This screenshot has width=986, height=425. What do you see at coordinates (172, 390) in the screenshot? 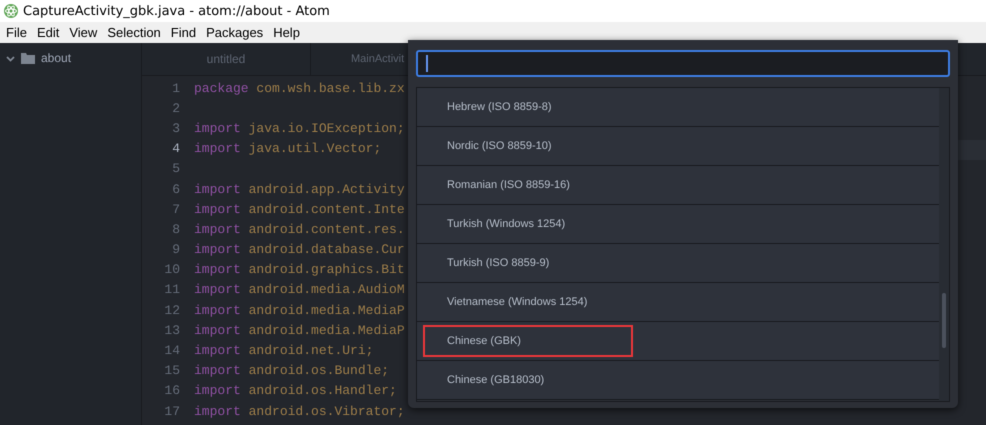
I see `line-number: 16` at bounding box center [172, 390].